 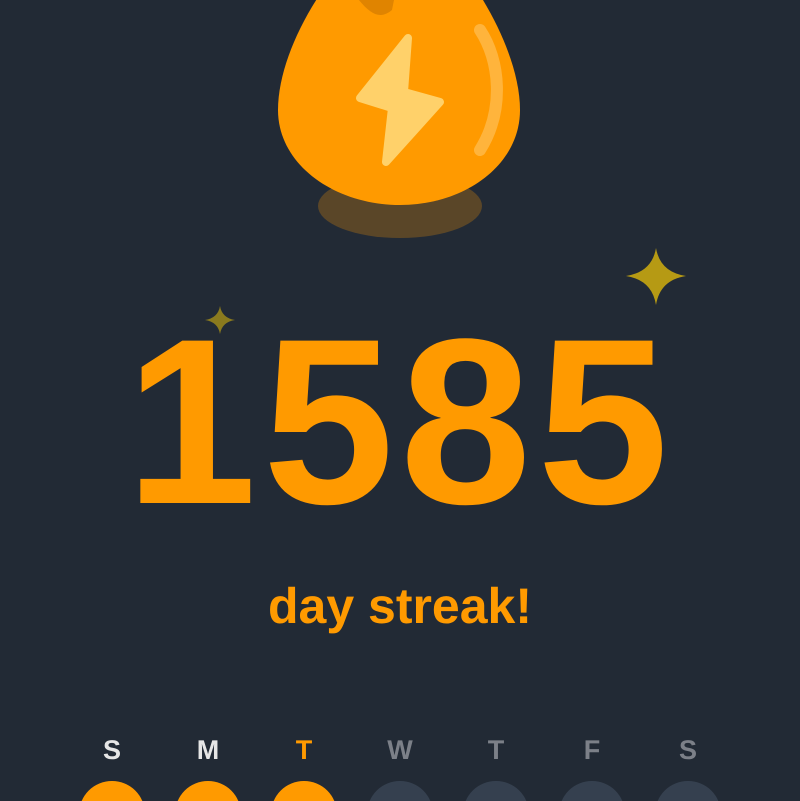 I want to click on streak-count: 1585, so click(x=399, y=422).